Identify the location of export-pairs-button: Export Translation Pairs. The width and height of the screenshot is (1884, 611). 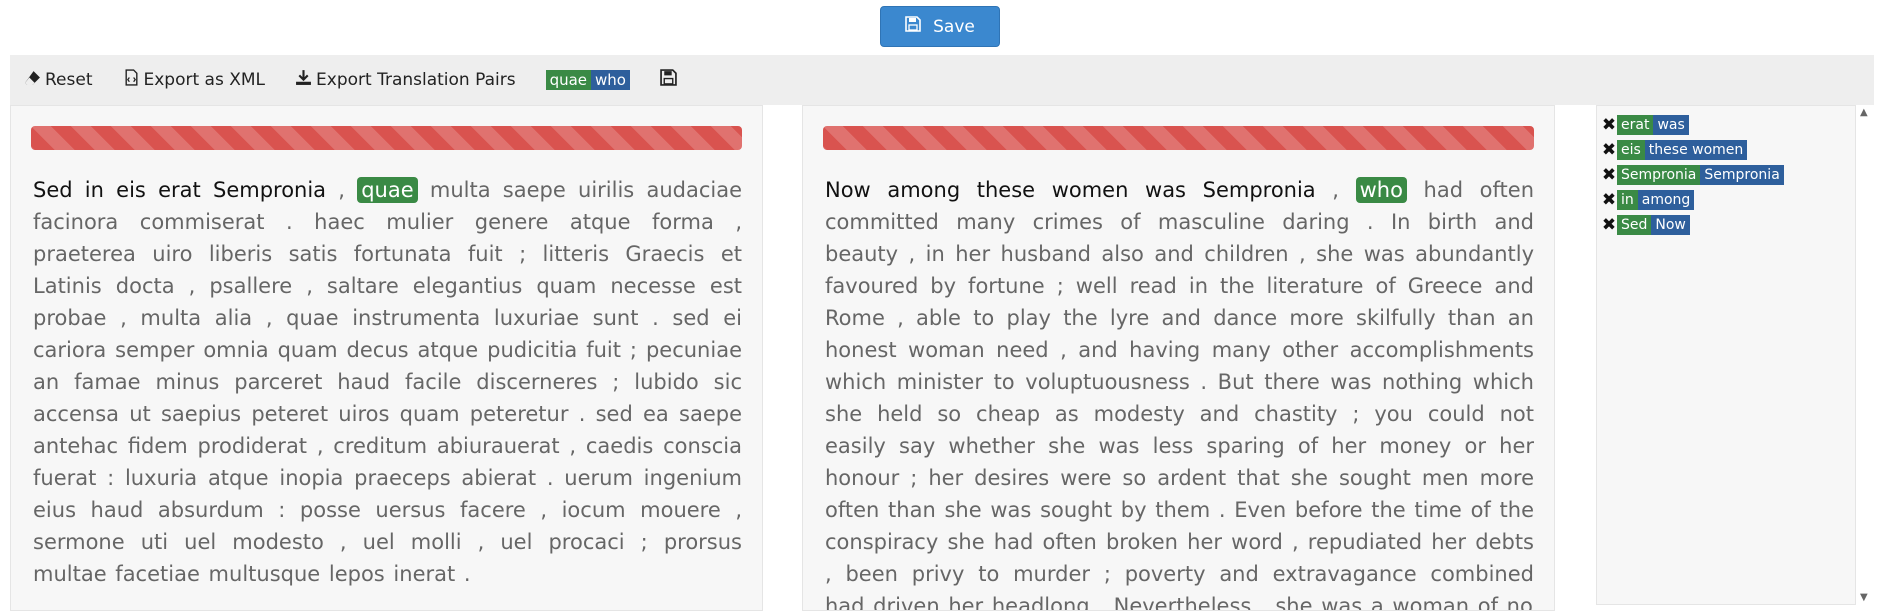
(405, 80).